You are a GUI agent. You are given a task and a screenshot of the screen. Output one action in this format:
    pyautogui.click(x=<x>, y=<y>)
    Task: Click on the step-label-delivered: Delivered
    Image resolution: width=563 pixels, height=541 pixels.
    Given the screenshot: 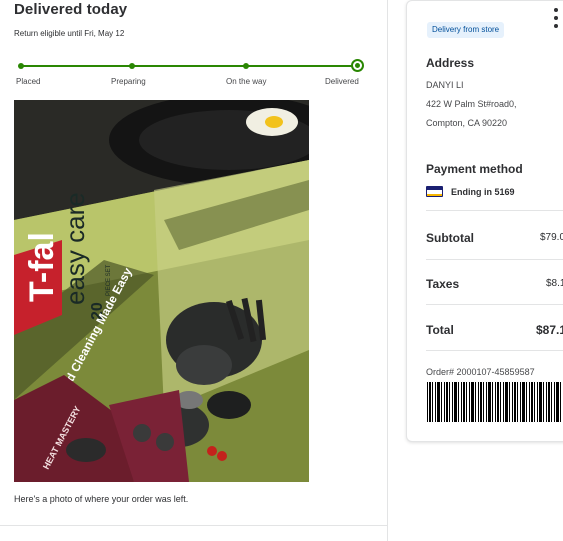 What is the action you would take?
    pyautogui.click(x=342, y=81)
    